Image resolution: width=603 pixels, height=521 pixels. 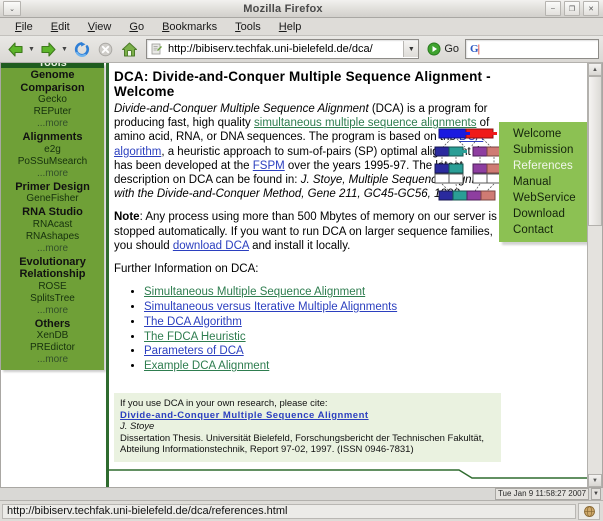 I want to click on nav-item-contact: Contact, so click(x=543, y=230).